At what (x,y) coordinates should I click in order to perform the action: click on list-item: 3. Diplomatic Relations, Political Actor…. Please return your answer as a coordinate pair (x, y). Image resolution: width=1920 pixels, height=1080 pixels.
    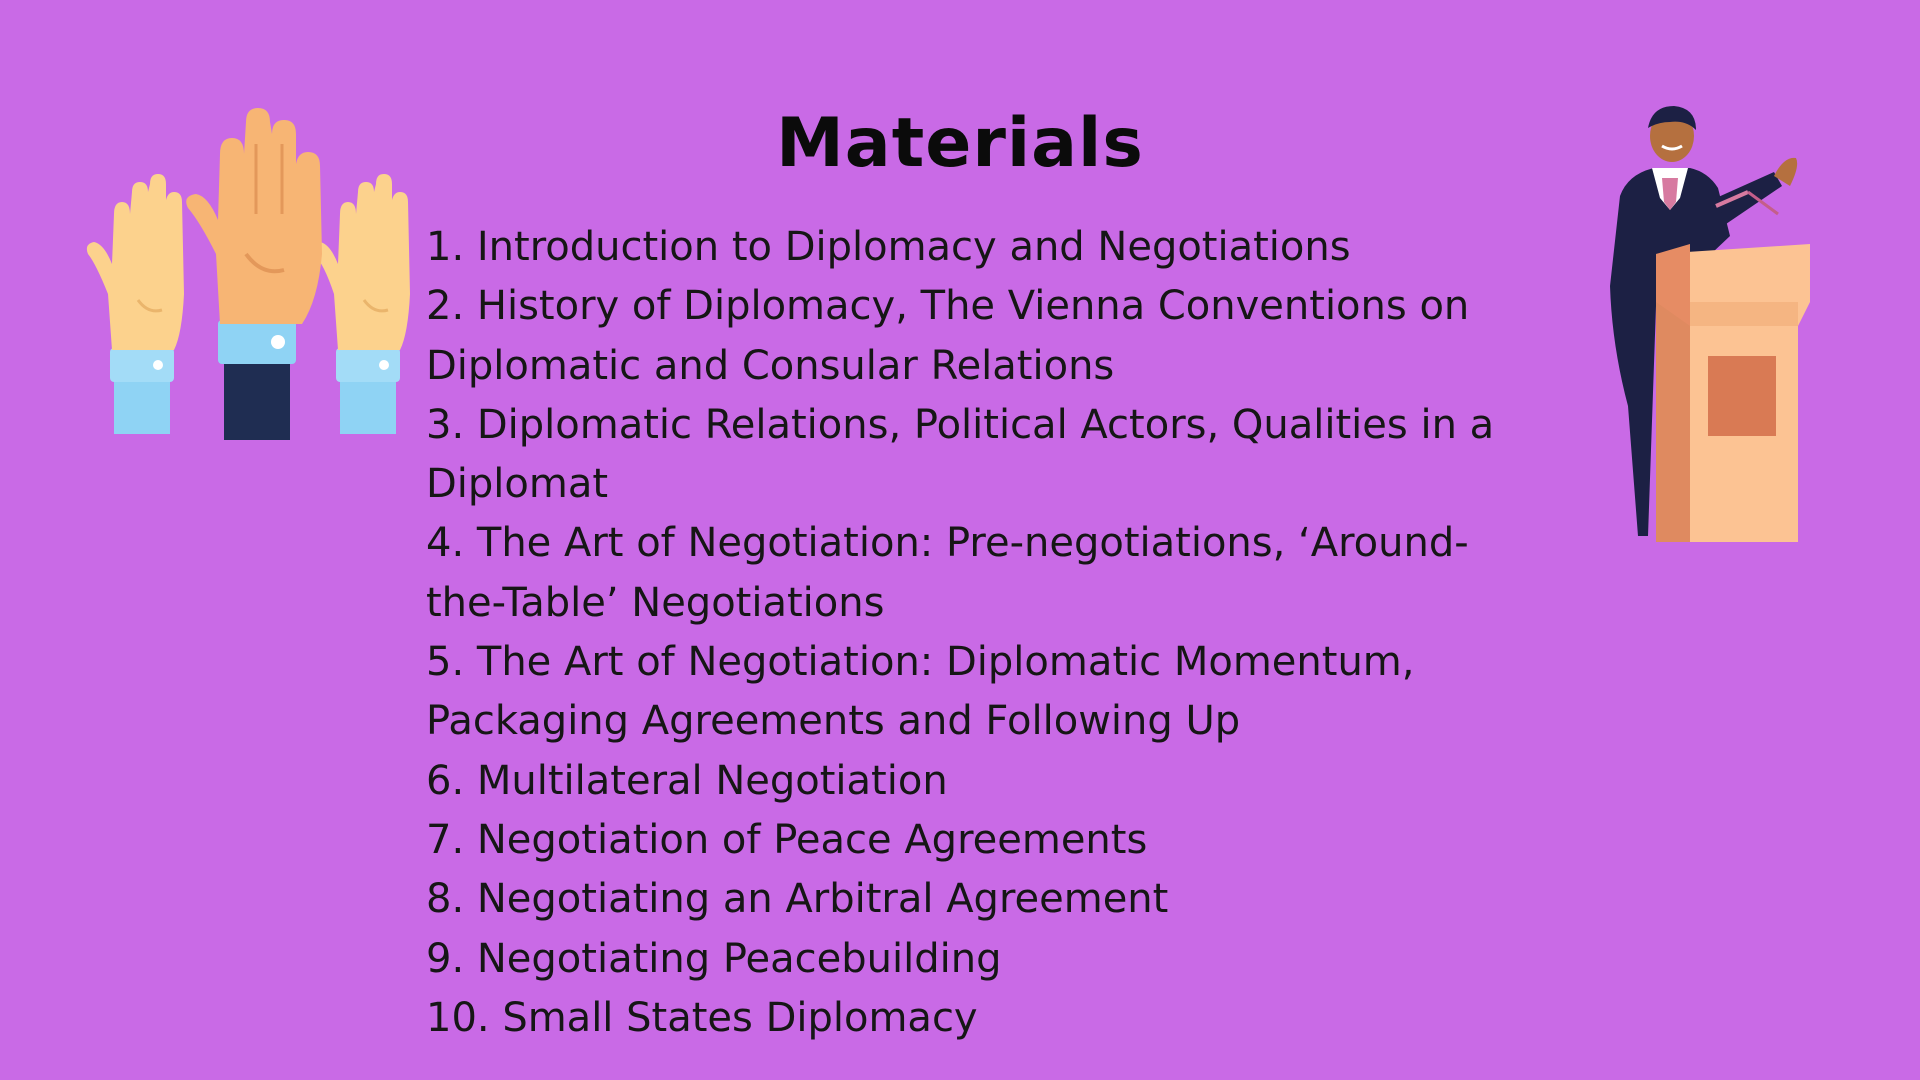
    Looking at the image, I should click on (960, 454).